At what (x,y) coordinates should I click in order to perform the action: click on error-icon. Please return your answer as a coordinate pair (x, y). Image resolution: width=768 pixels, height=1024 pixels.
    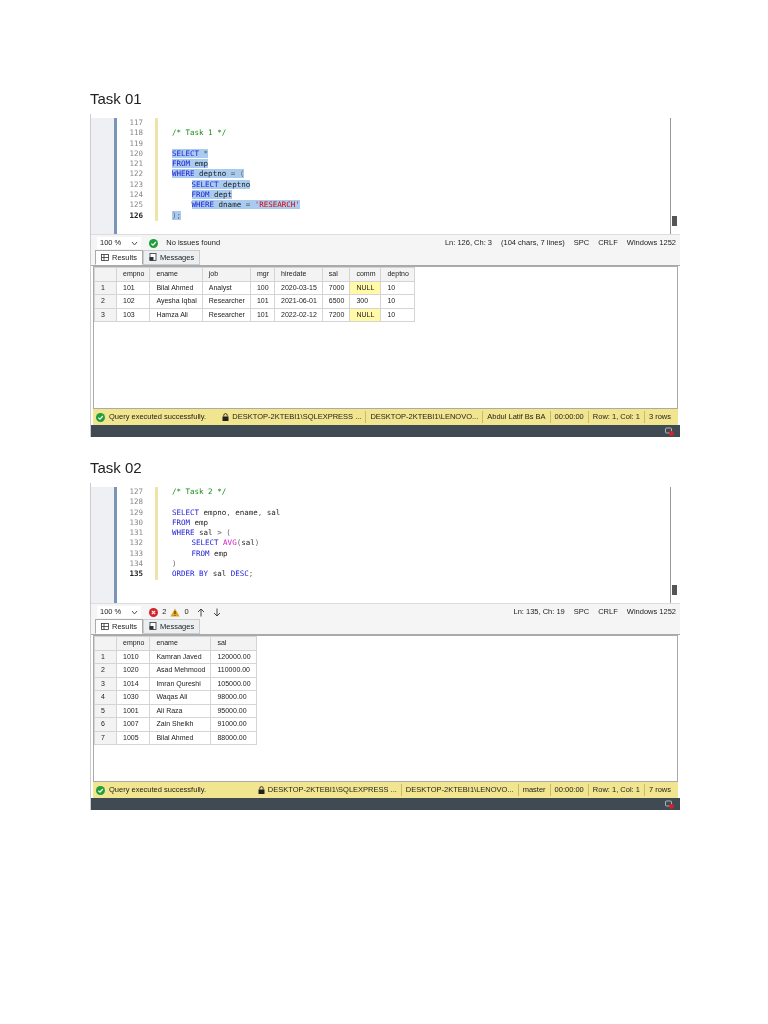
    Looking at the image, I should click on (154, 612).